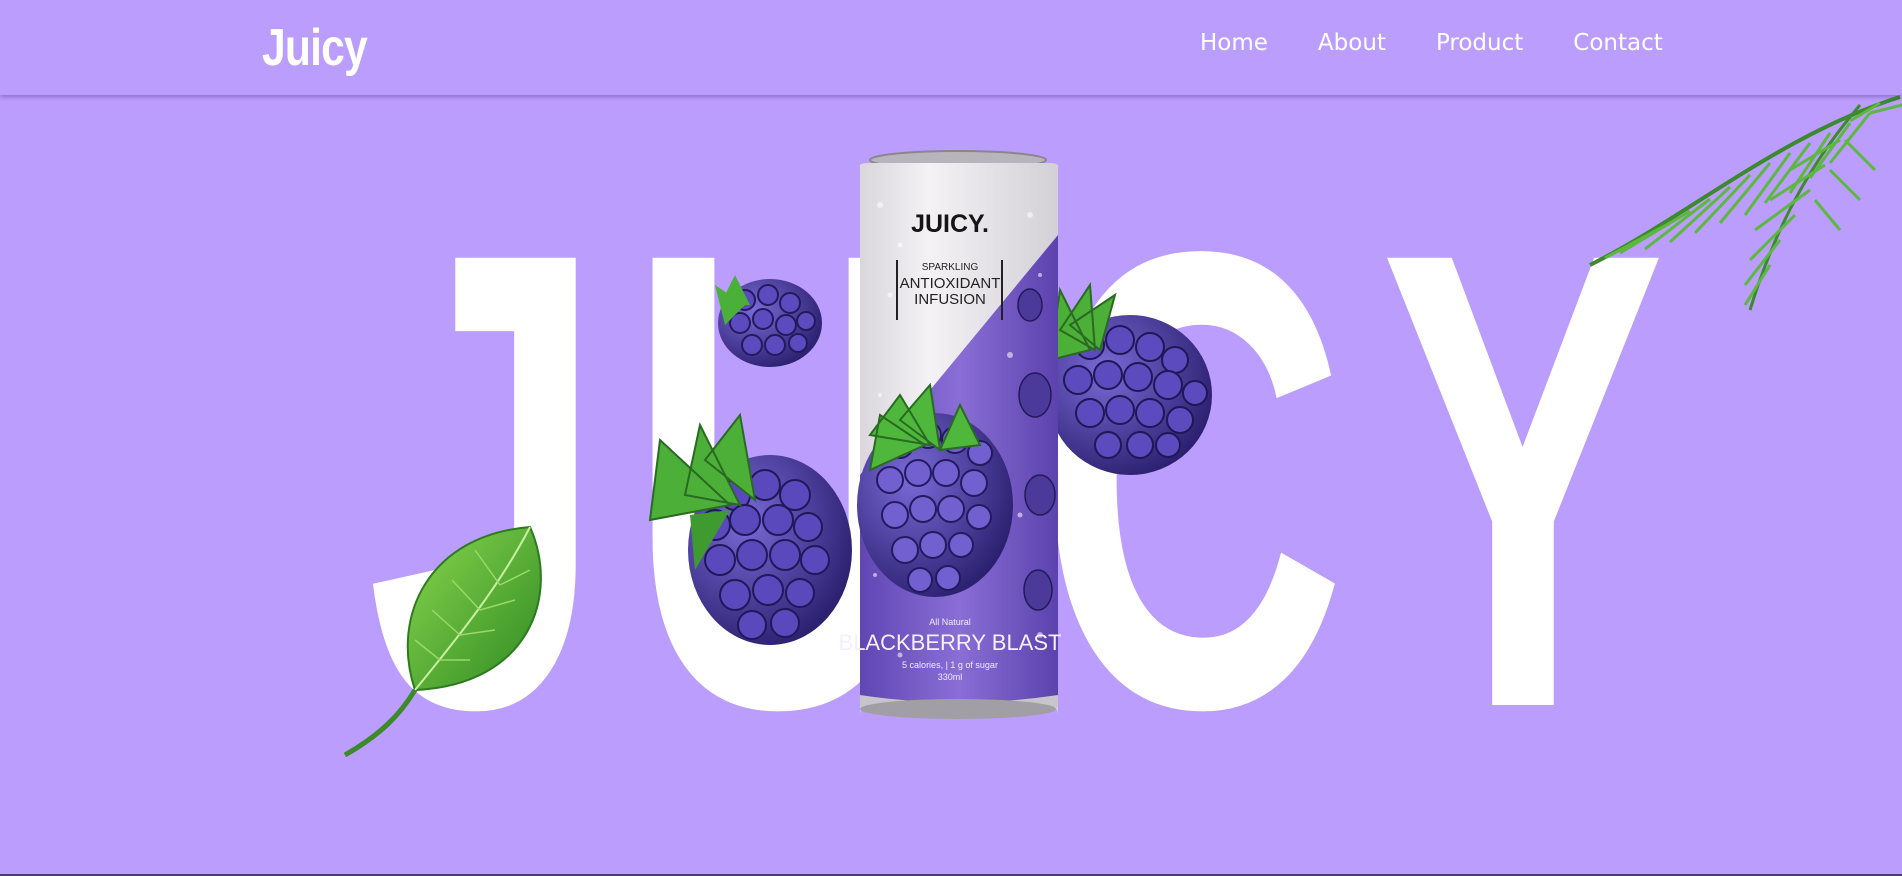 This screenshot has height=876, width=1902. Describe the element at coordinates (950, 299) in the screenshot. I see `can-line3: INFUSION` at that location.